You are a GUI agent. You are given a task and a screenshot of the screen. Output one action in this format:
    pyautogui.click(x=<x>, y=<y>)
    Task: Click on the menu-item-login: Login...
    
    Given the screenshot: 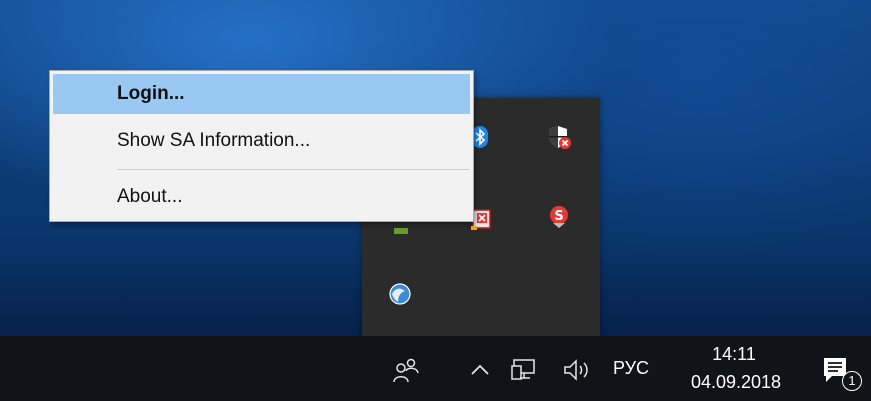 What is the action you would take?
    pyautogui.click(x=261, y=94)
    